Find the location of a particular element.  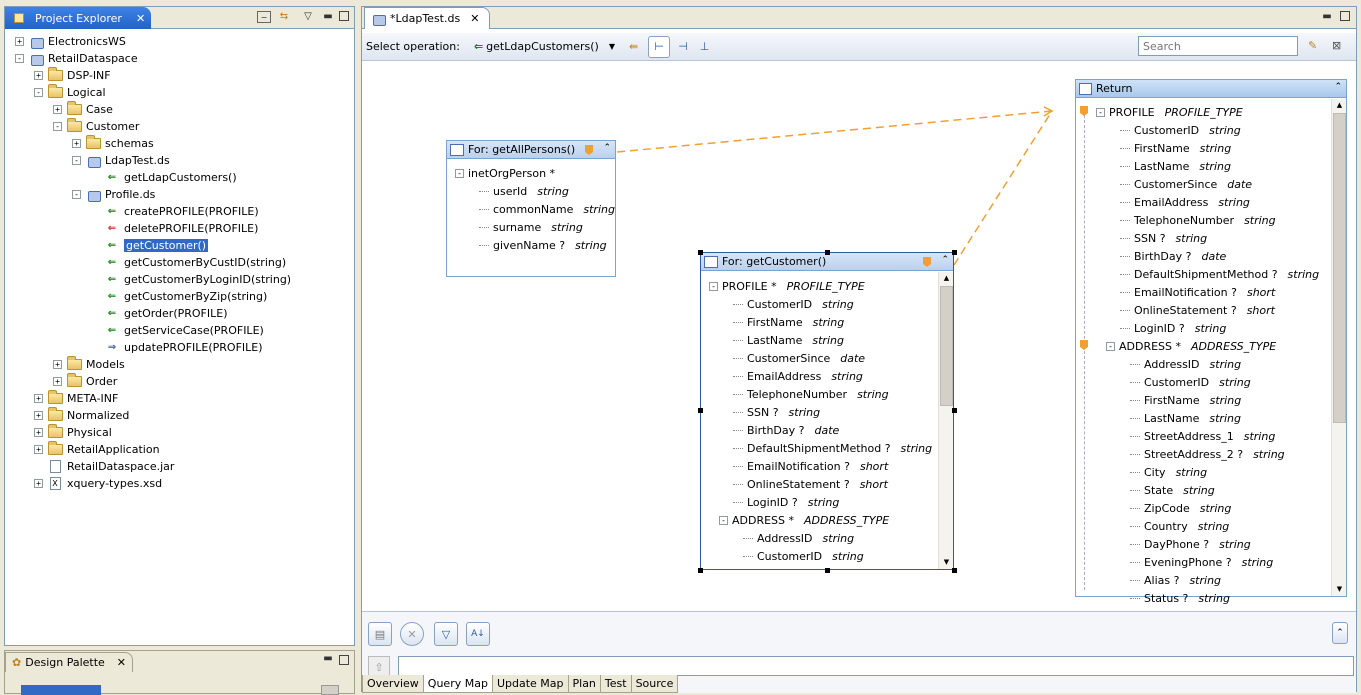

filter-icon: ▽ is located at coordinates (446, 634).